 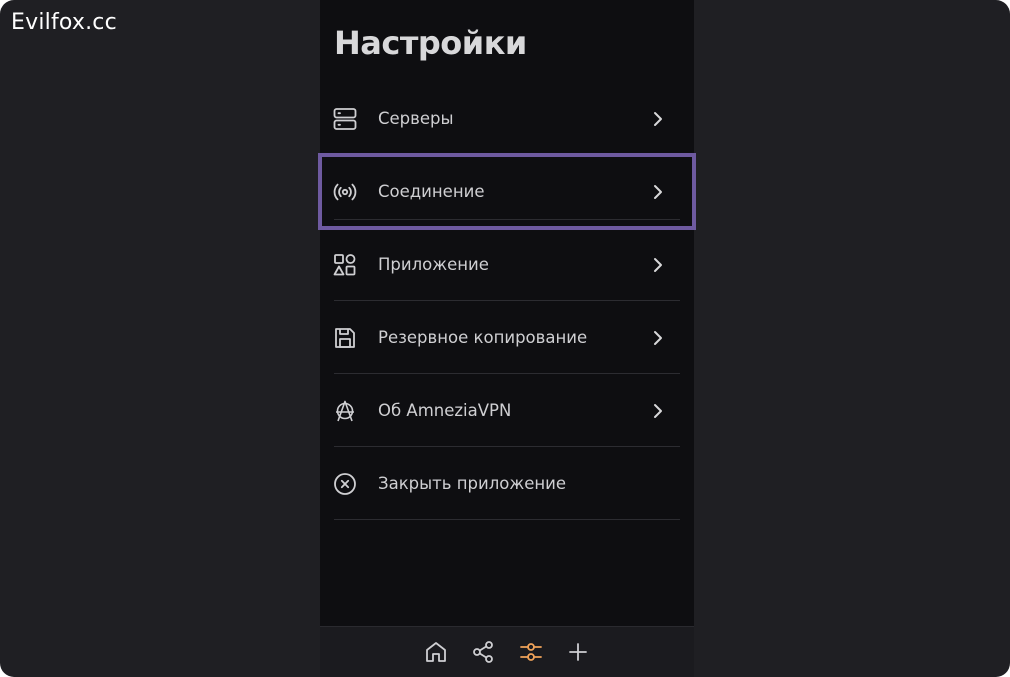 What do you see at coordinates (431, 191) in the screenshot?
I see `menu-item-label: Соединение` at bounding box center [431, 191].